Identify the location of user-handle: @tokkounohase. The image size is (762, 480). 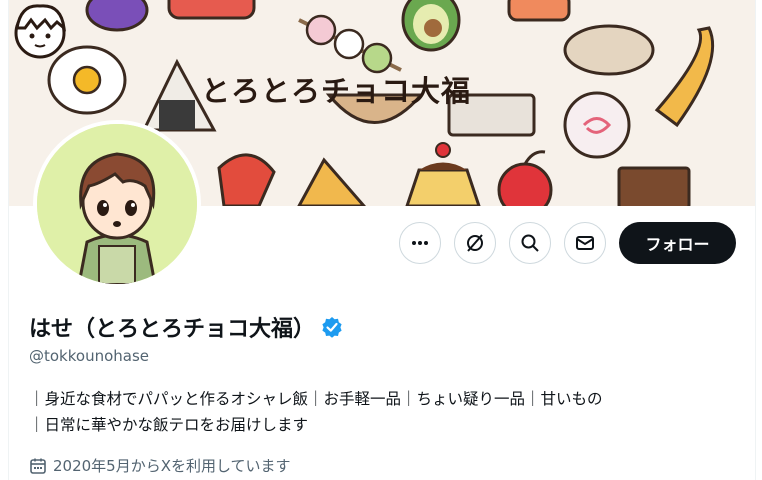
(89, 356).